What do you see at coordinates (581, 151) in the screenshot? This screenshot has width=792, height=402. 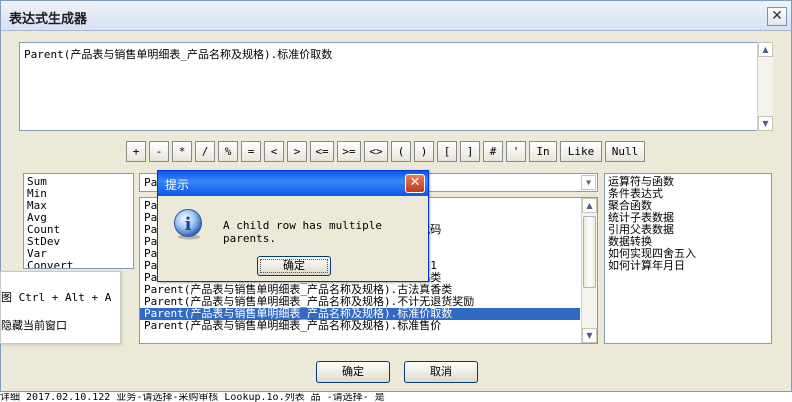 I see `operator-button: Like` at bounding box center [581, 151].